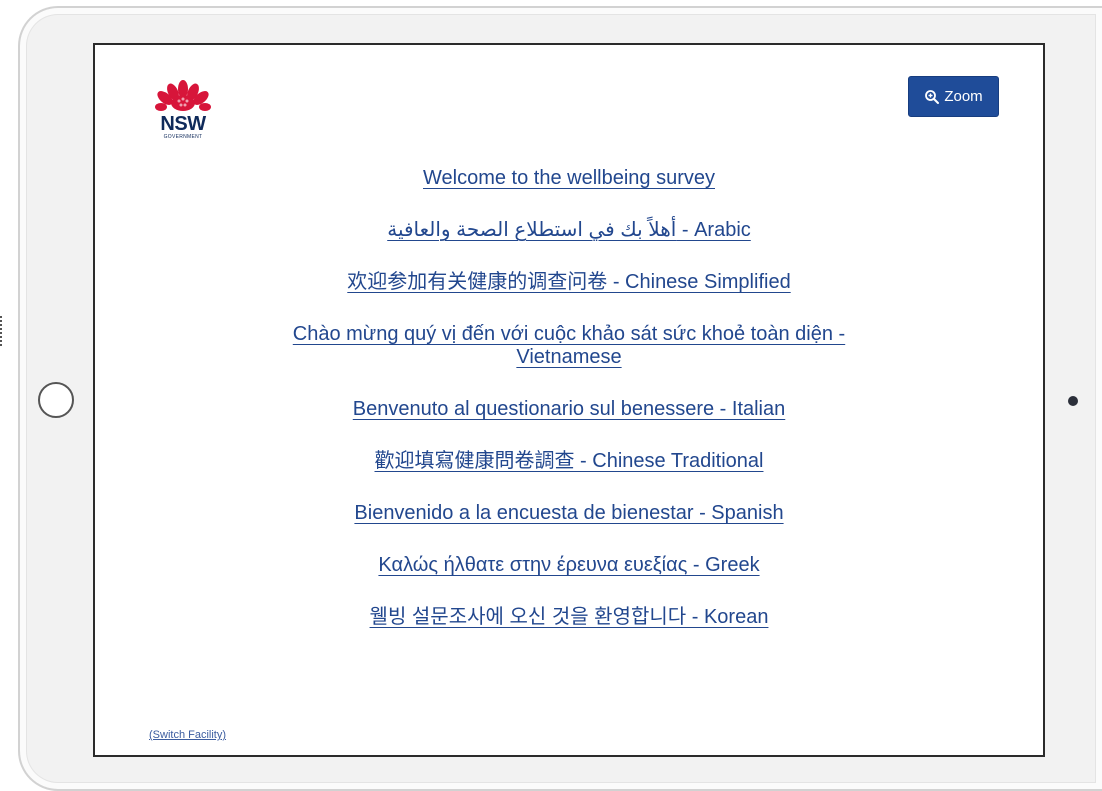  Describe the element at coordinates (963, 96) in the screenshot. I see `zoom-label: Zoom` at that location.